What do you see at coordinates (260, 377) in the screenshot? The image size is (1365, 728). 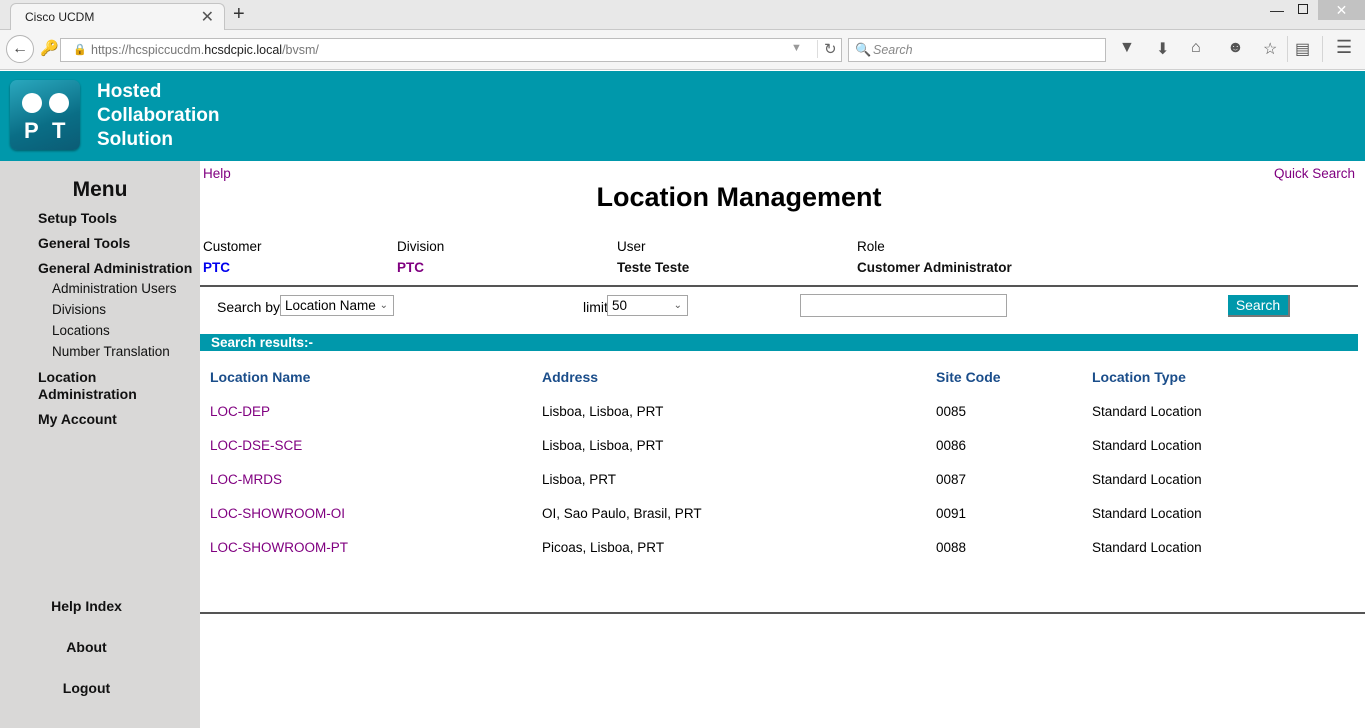 I see `column-header-location-name: Location Name` at bounding box center [260, 377].